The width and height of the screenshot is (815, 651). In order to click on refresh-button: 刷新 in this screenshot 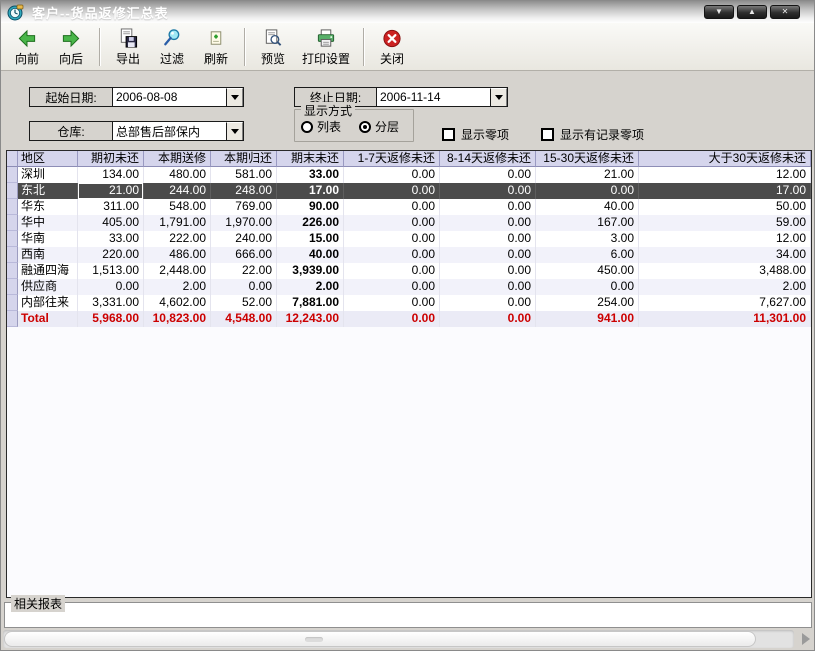, I will do `click(216, 47)`.